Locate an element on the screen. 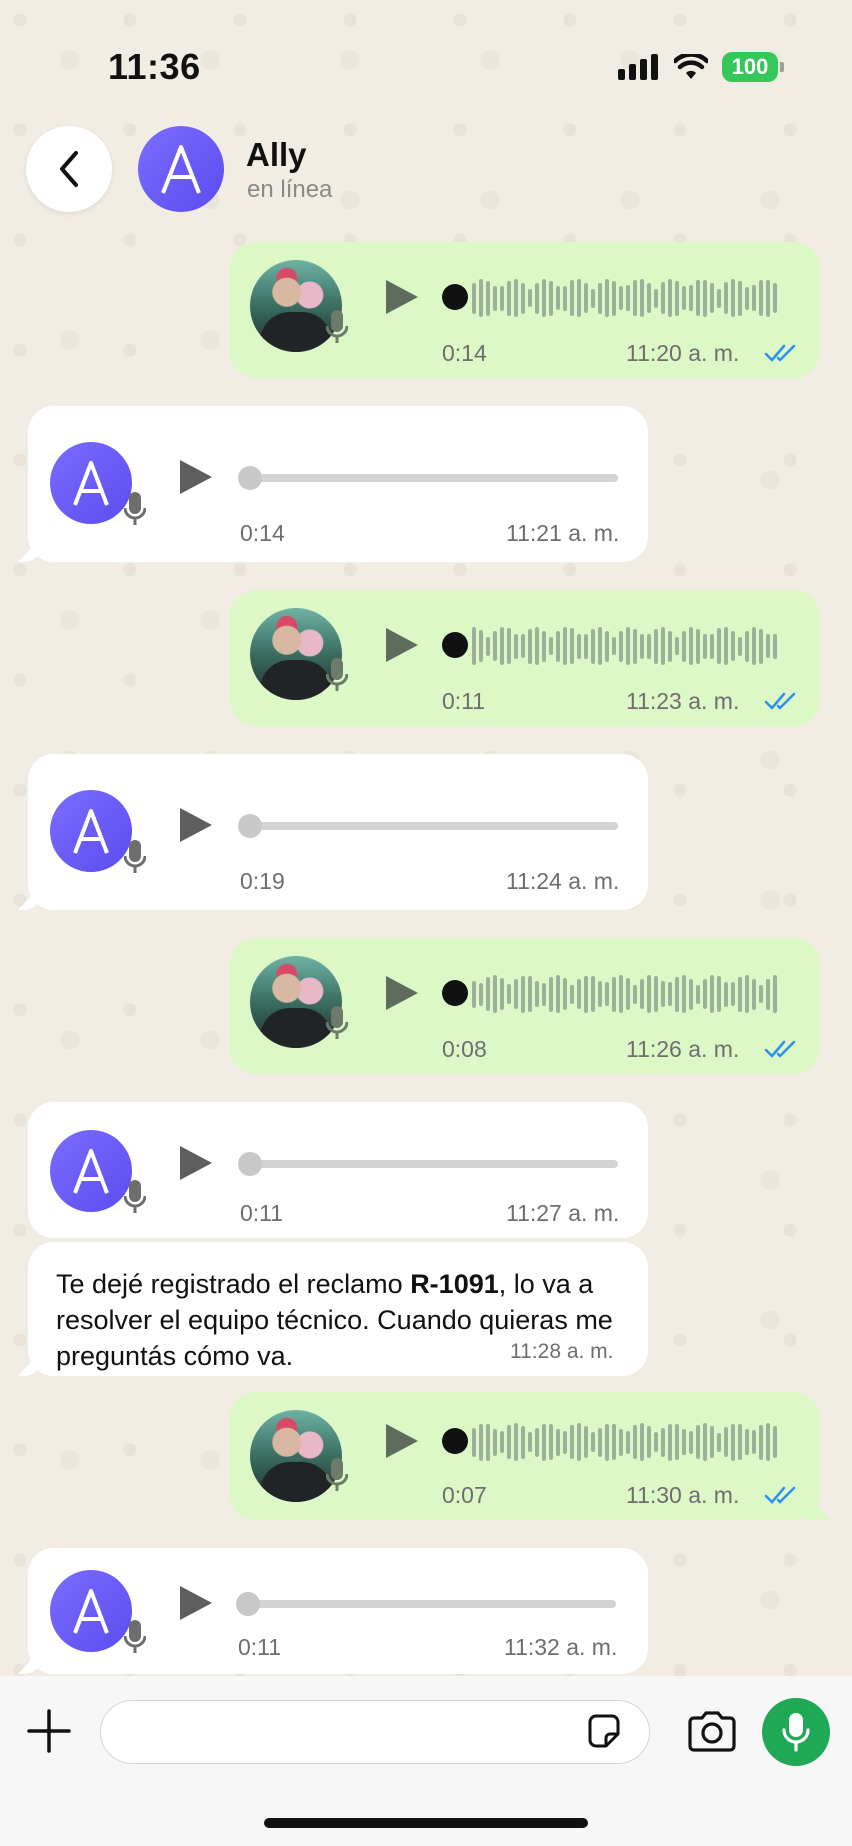 The image size is (852, 1846). record-voice-button is located at coordinates (796, 1732).